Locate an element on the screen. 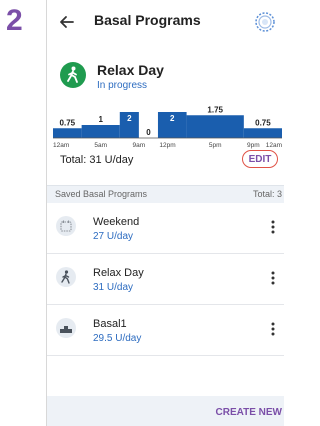 This screenshot has width=320, height=426. x-tick-label: 5am is located at coordinates (100, 145).